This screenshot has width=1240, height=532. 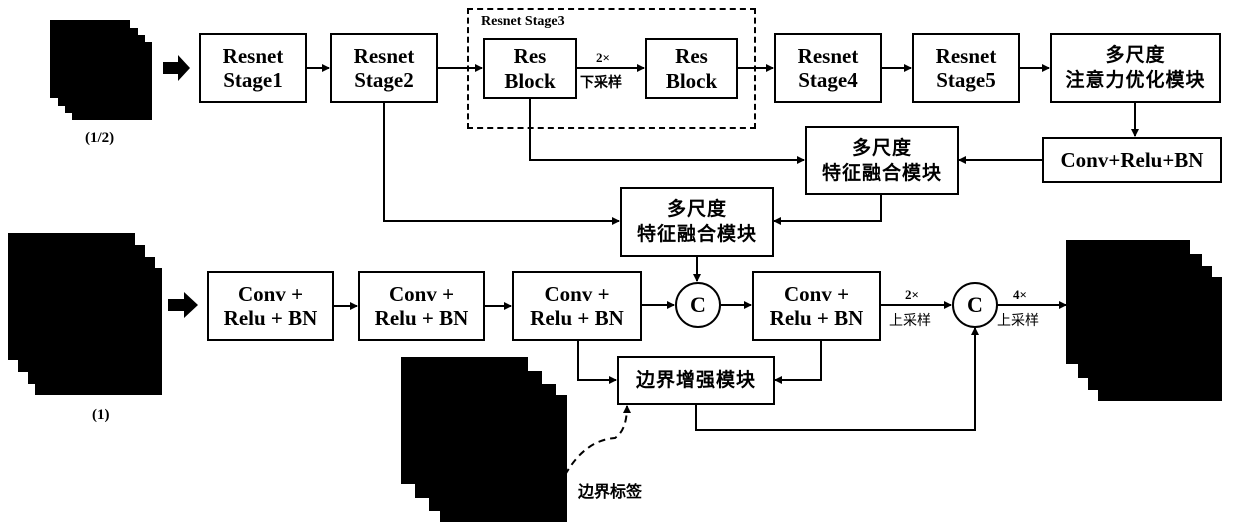 I want to click on conv-block-3-box: Conv + Relu + BN, so click(x=577, y=306).